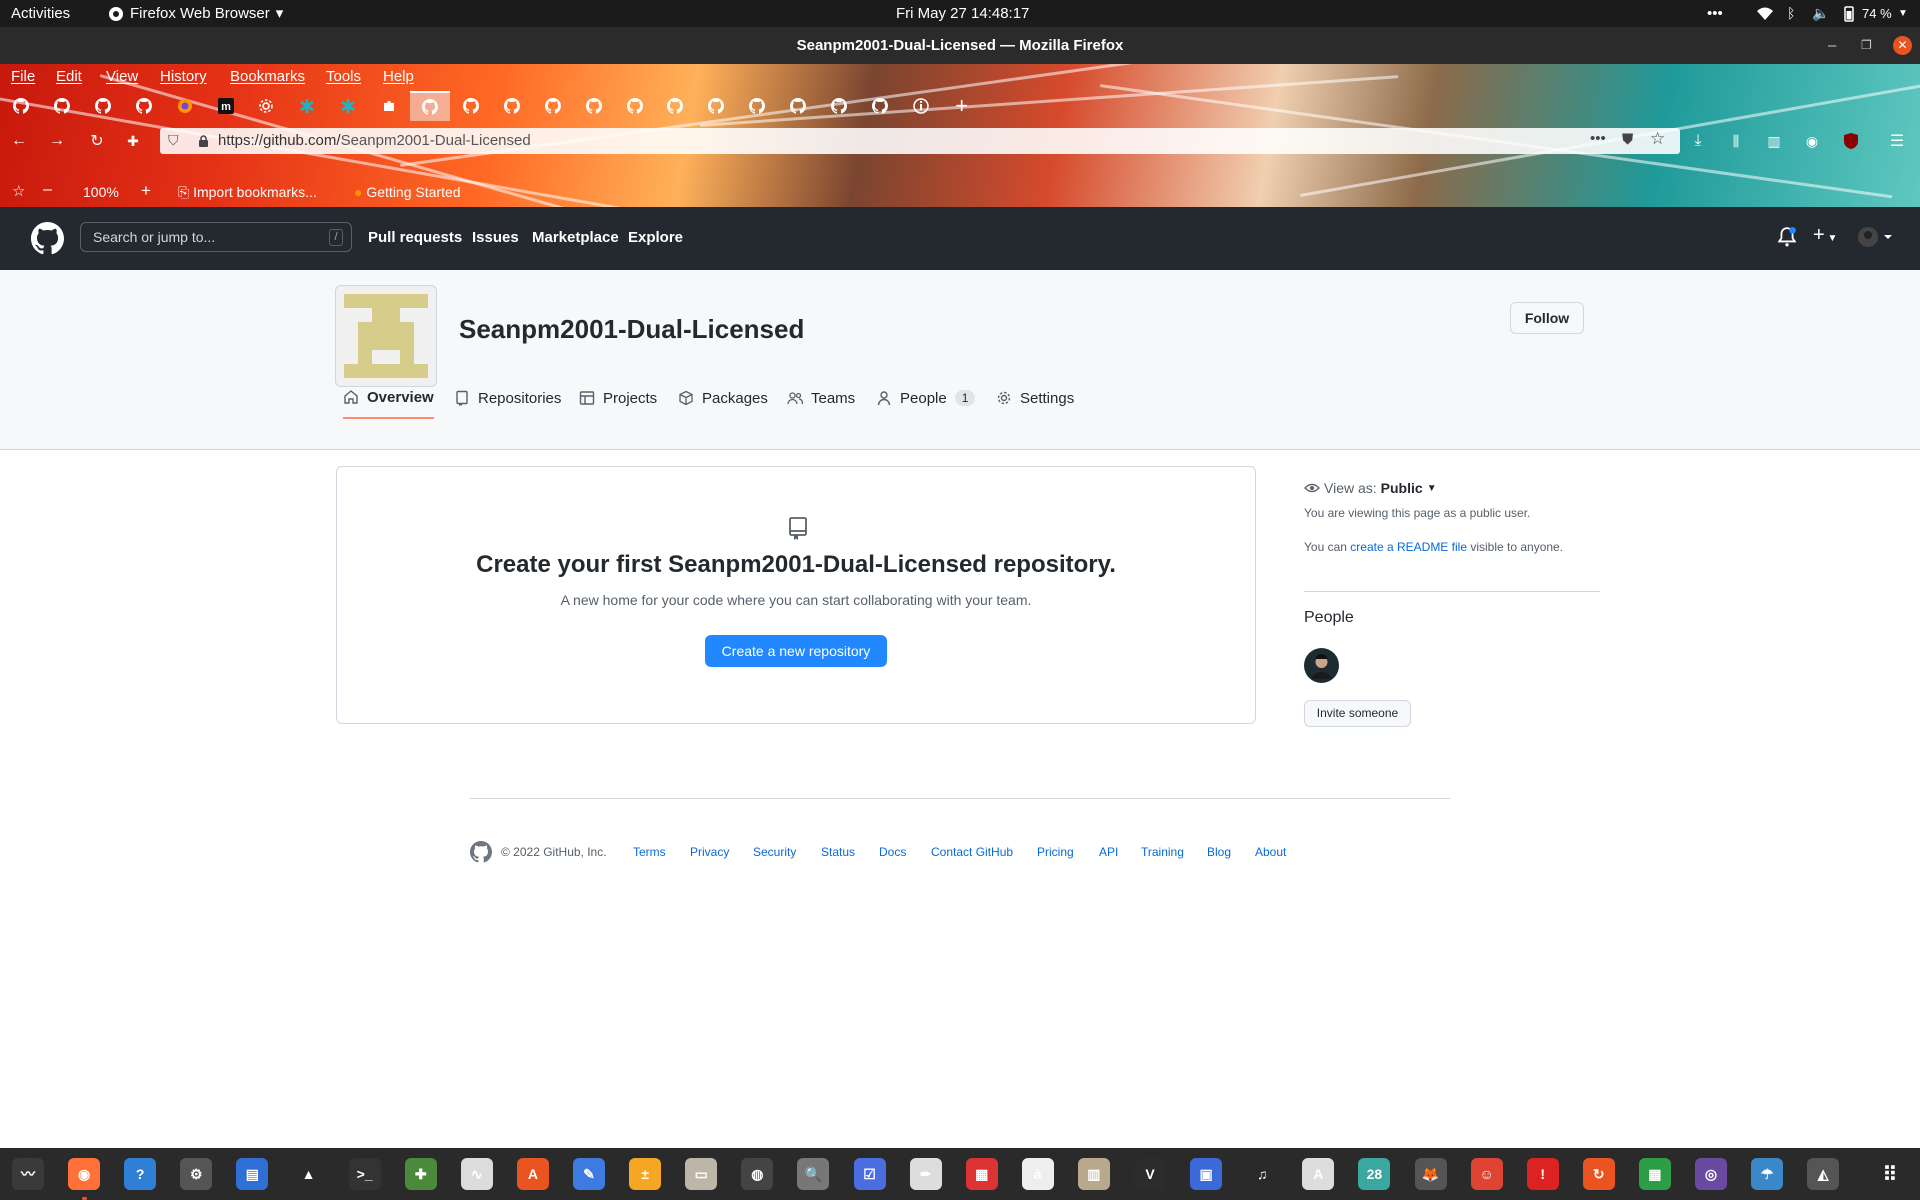 The width and height of the screenshot is (1920, 1200). I want to click on create-repository-button: Create a new repository, so click(796, 651).